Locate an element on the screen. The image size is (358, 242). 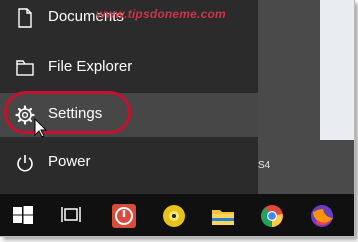
windows-logo-icon is located at coordinates (23, 215).